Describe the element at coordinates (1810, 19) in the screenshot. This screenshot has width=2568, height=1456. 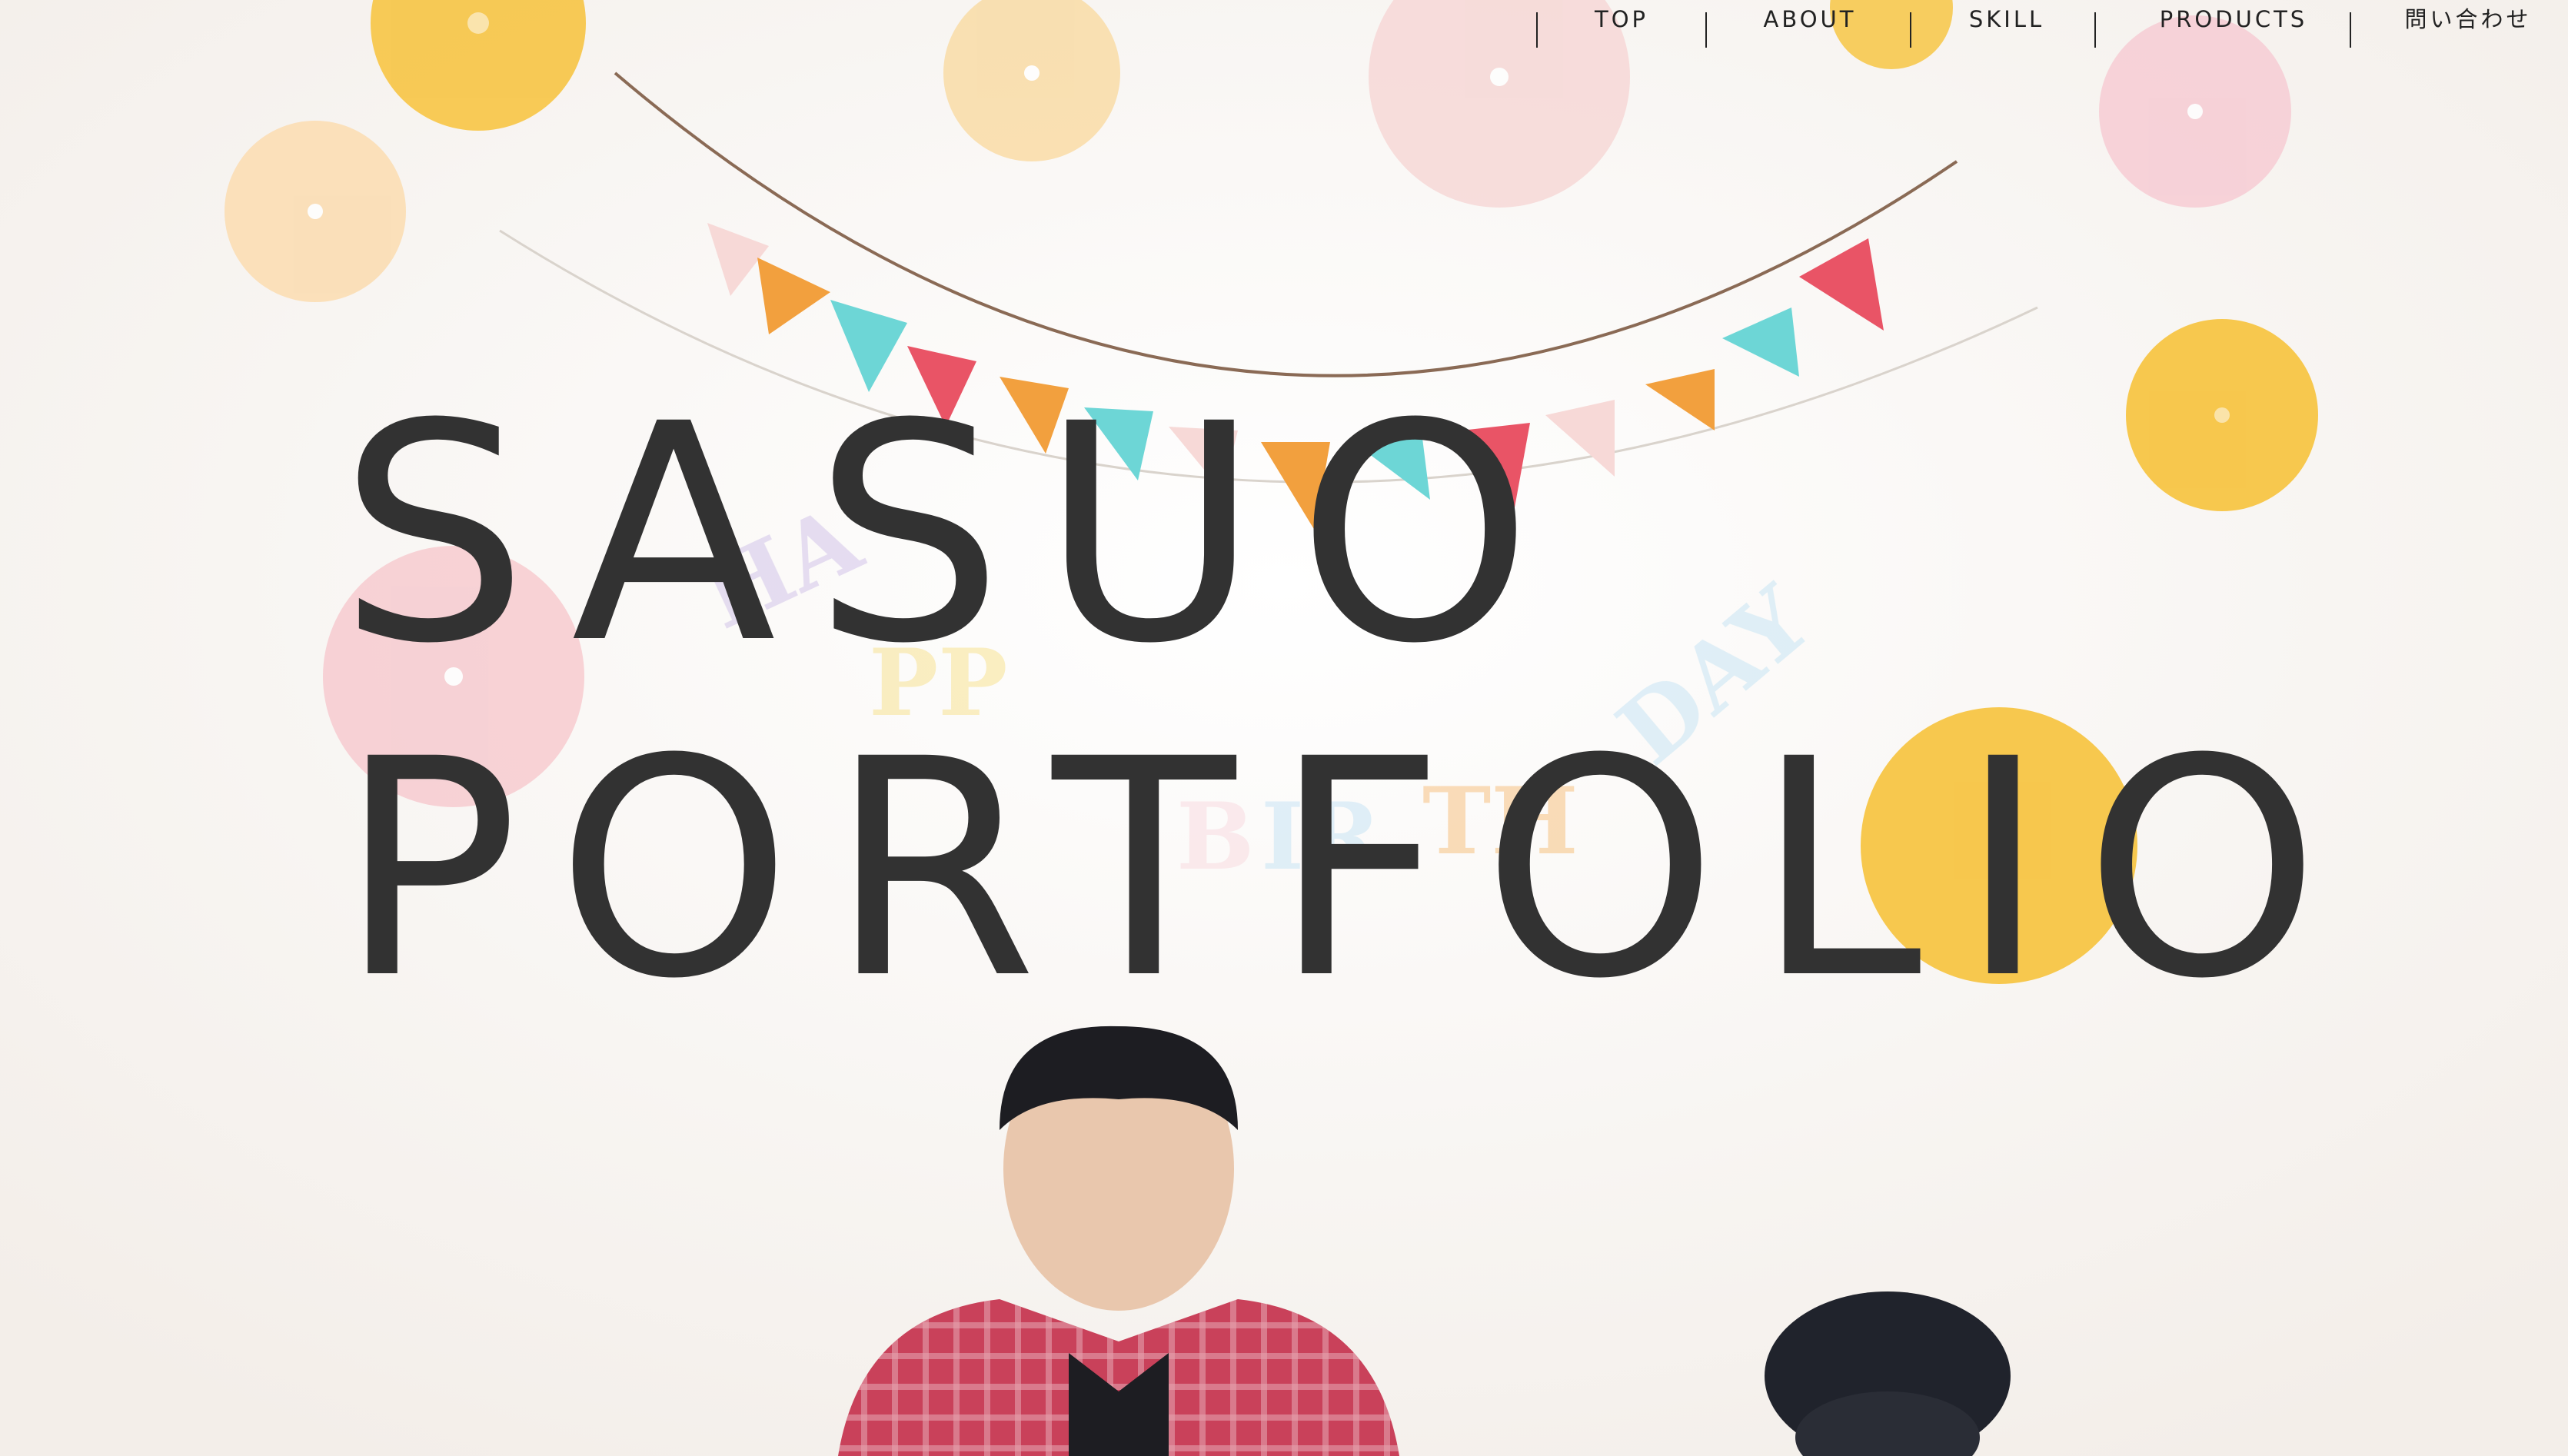
I see `nav-item-about: ABOUT` at that location.